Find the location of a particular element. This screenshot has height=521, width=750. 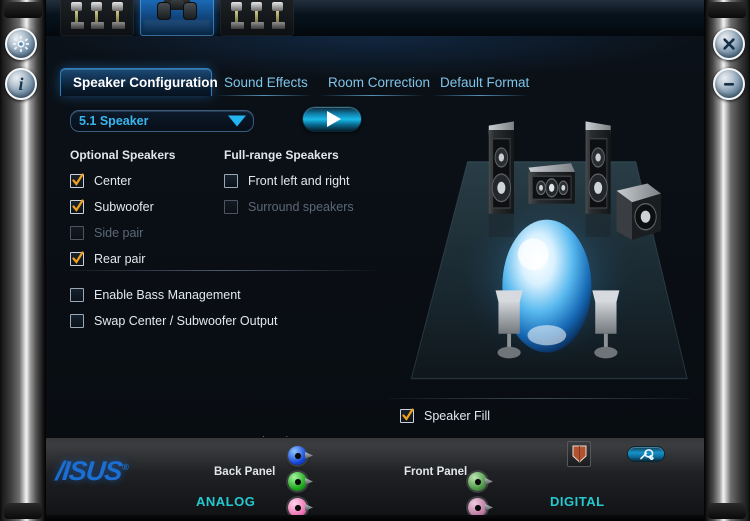

back-panel-label: Back Panel is located at coordinates (245, 472).